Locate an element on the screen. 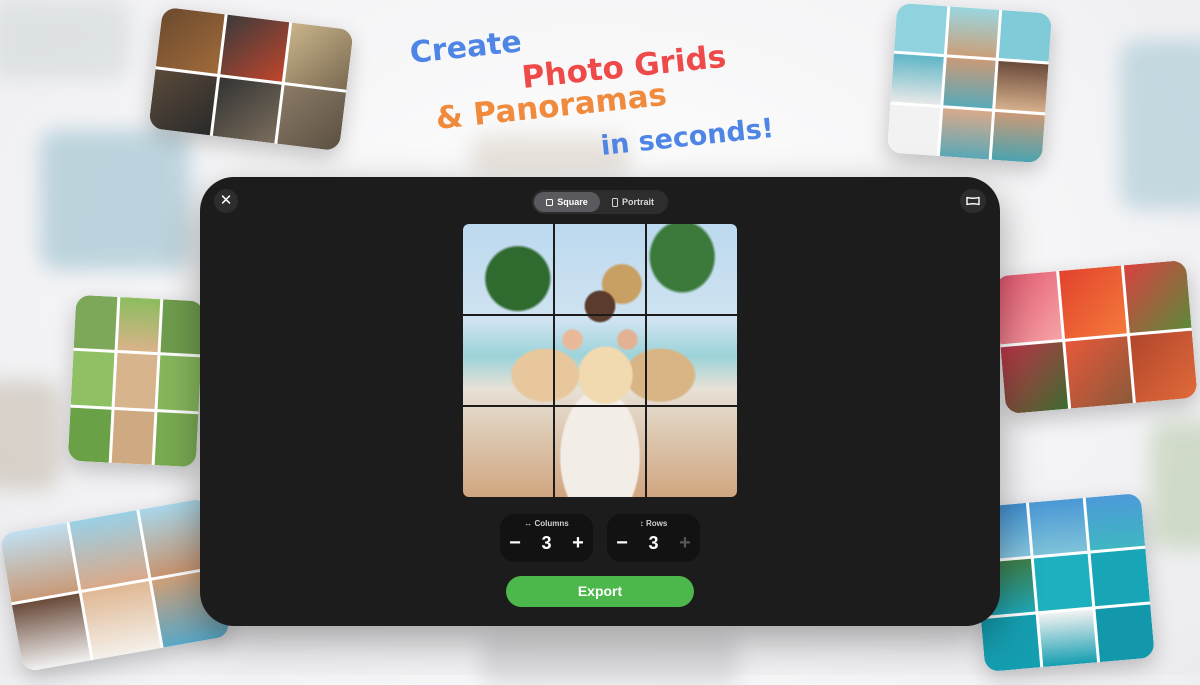 The width and height of the screenshot is (1200, 685). portrait-icon is located at coordinates (614, 202).